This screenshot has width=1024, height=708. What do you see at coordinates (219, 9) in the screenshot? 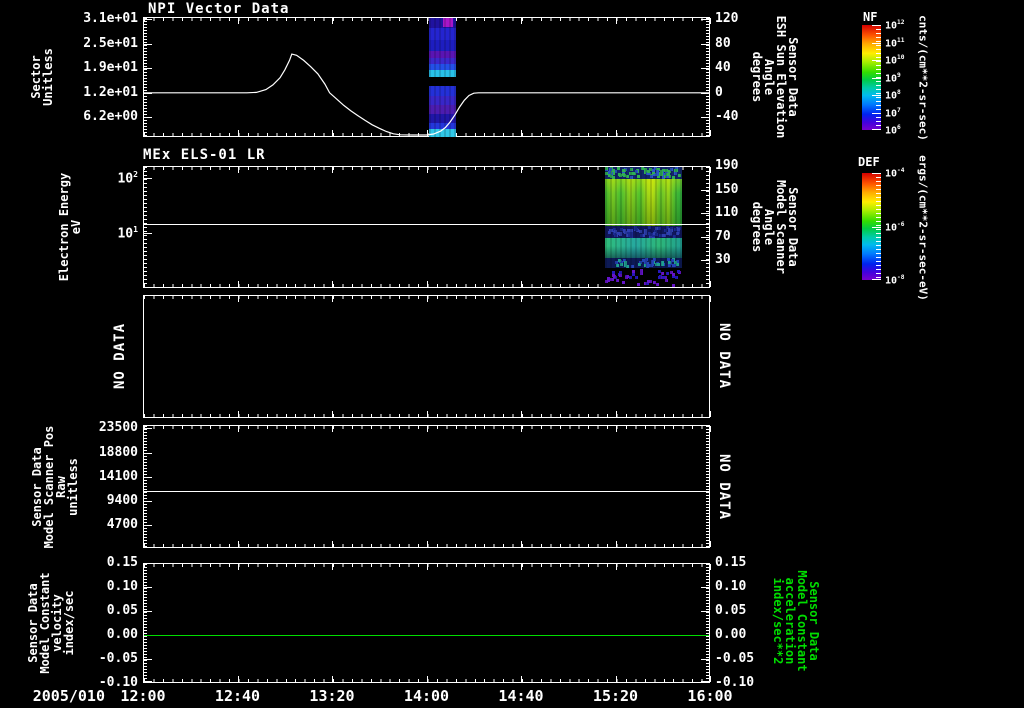
I see `panel1-title: NPI Vector Data` at bounding box center [219, 9].